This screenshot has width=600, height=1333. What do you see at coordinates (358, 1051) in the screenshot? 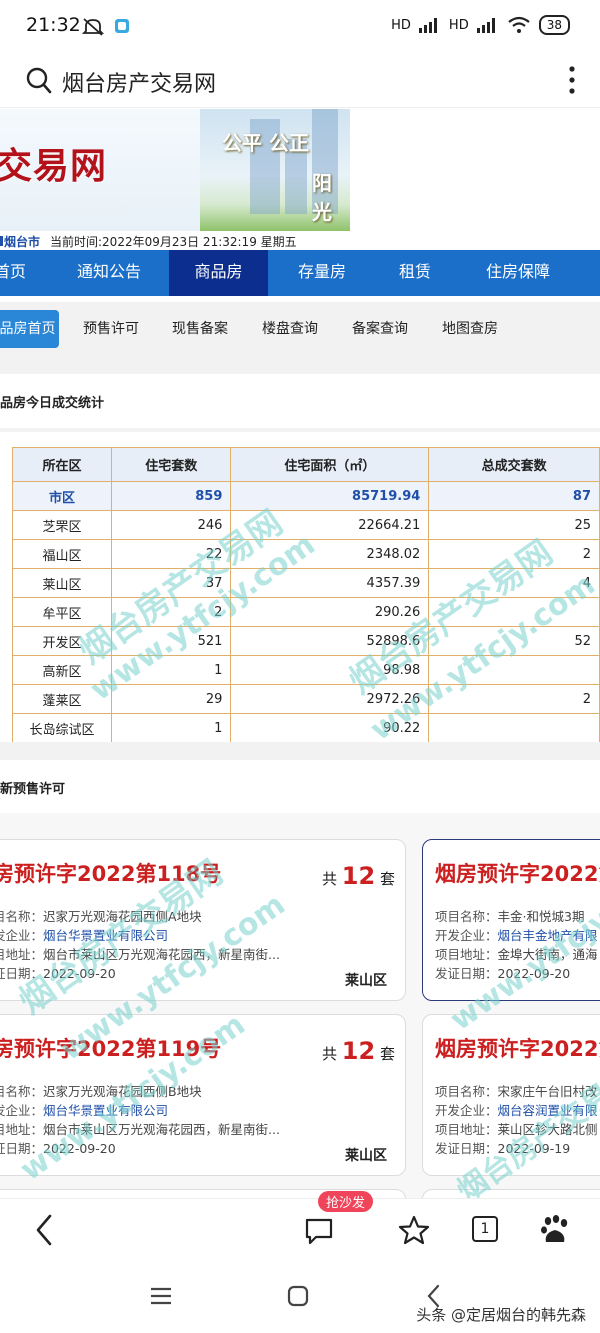
I see `total-count: 12` at bounding box center [358, 1051].